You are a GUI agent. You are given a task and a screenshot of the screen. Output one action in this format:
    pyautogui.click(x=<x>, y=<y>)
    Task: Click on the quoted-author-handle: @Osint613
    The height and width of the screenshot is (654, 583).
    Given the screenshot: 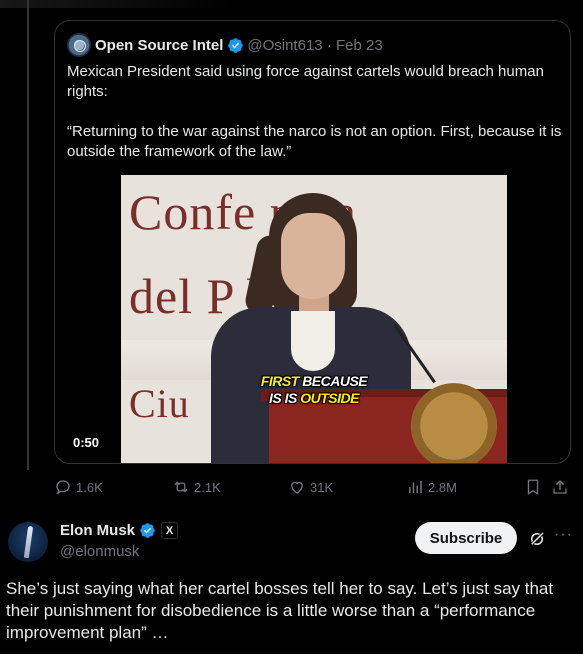 What is the action you would take?
    pyautogui.click(x=284, y=45)
    